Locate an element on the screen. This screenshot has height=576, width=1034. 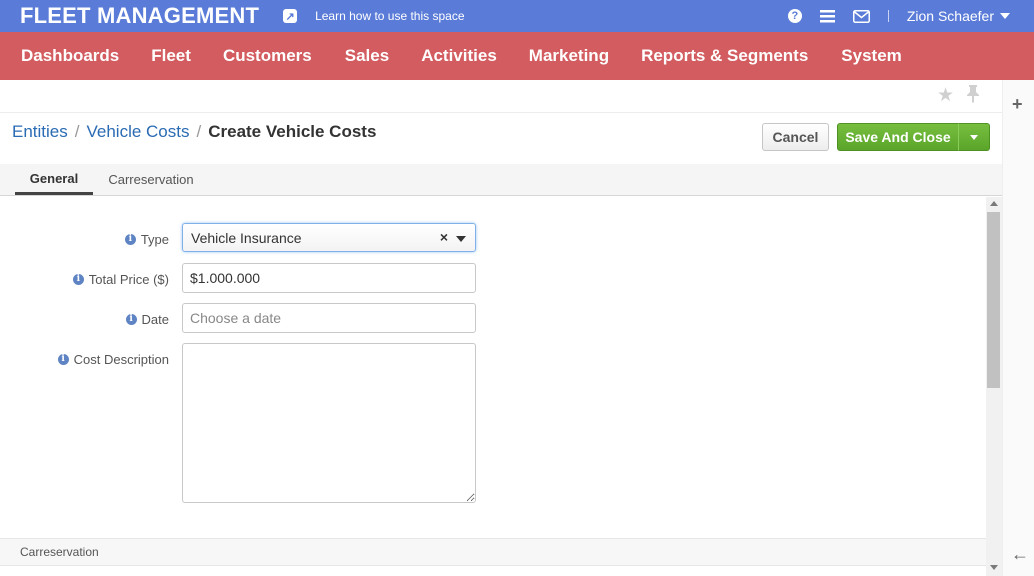
breadcrumb-link-entities: Entities is located at coordinates (40, 132).